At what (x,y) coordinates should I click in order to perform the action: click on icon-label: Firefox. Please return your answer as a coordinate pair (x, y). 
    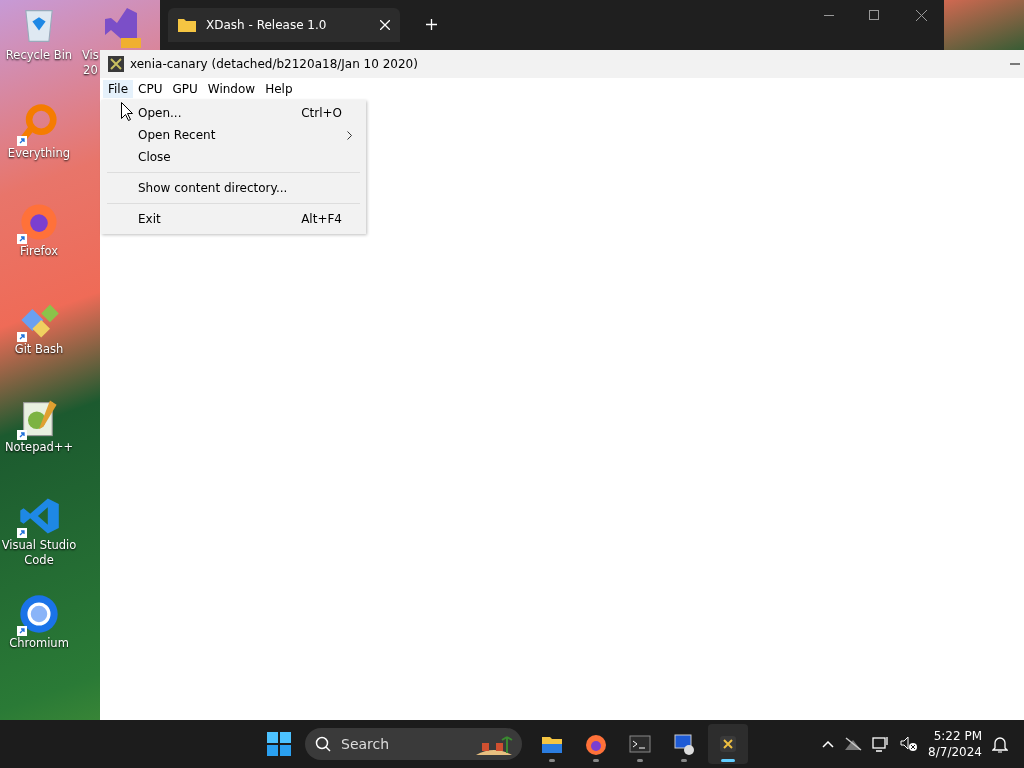
    Looking at the image, I should click on (39, 251).